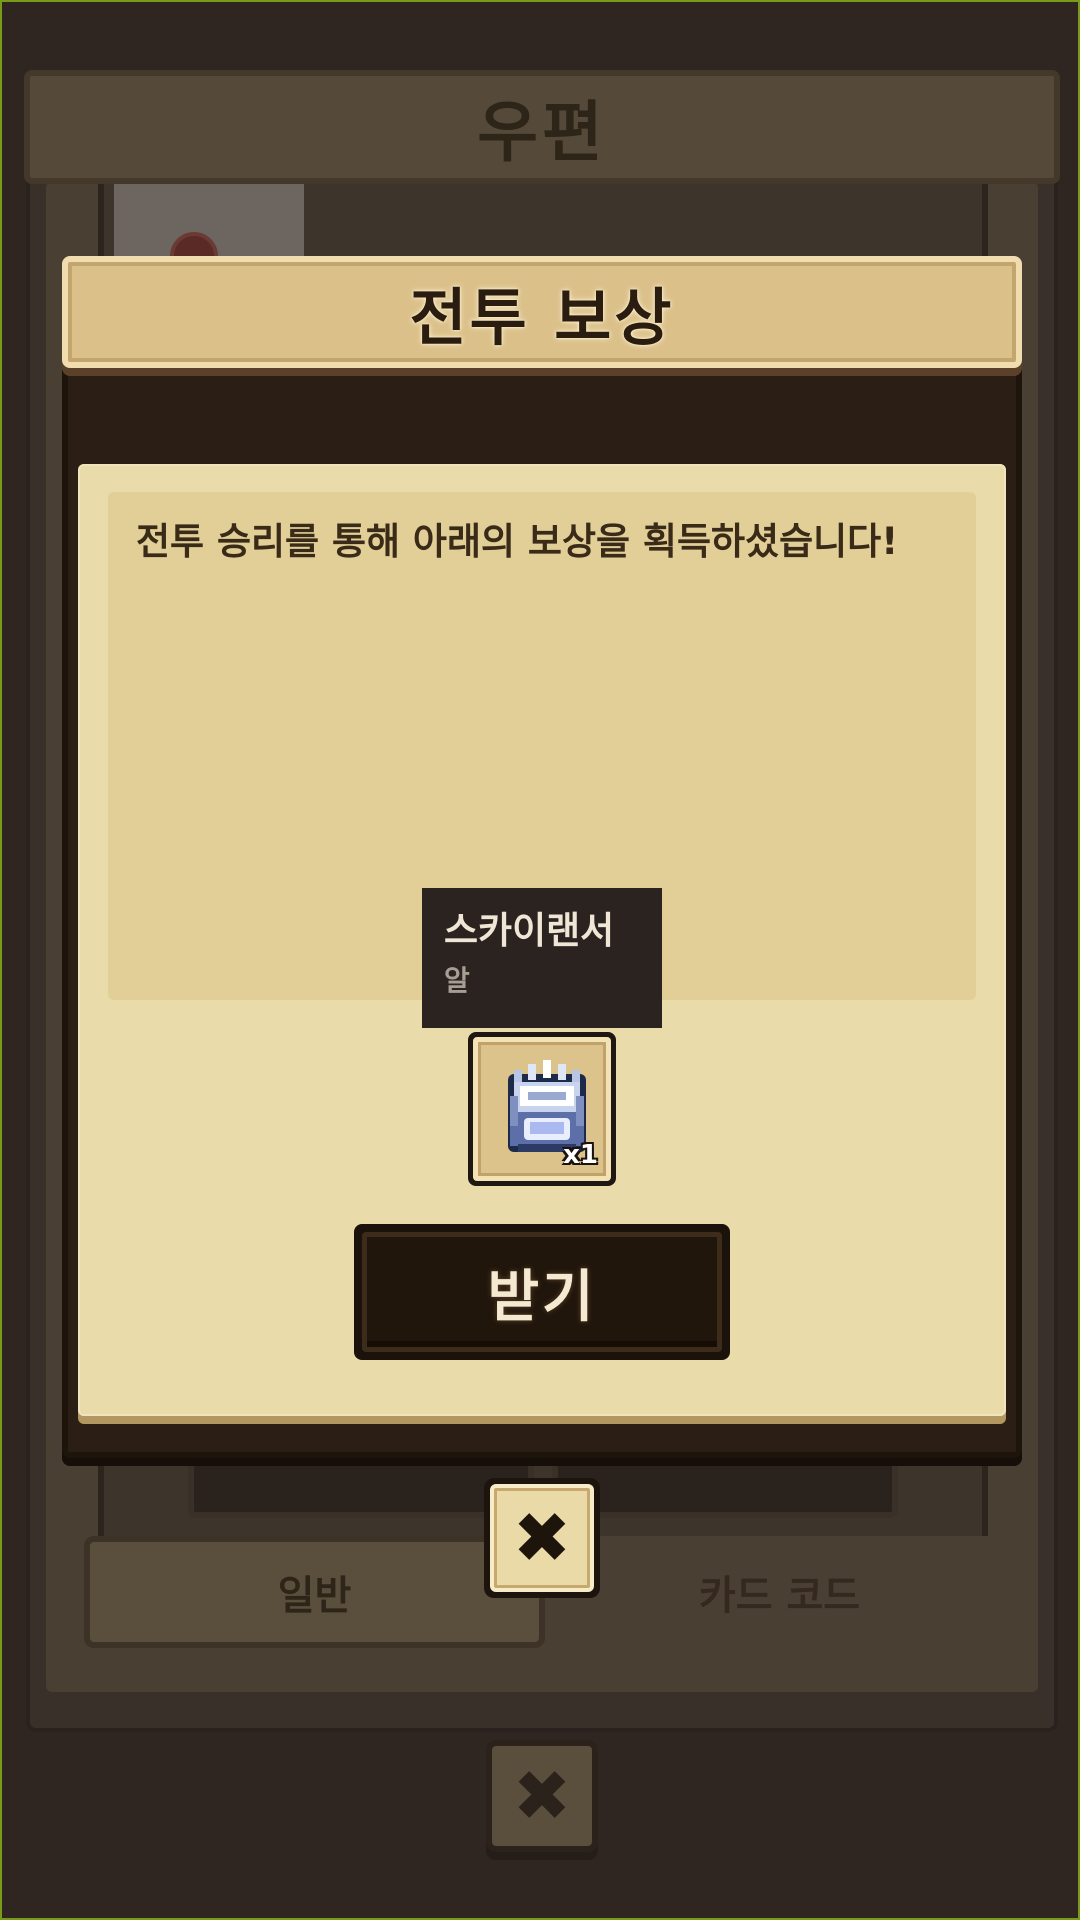 The height and width of the screenshot is (1920, 1080). I want to click on reward-dialog-header: 전투 보상, so click(542, 312).